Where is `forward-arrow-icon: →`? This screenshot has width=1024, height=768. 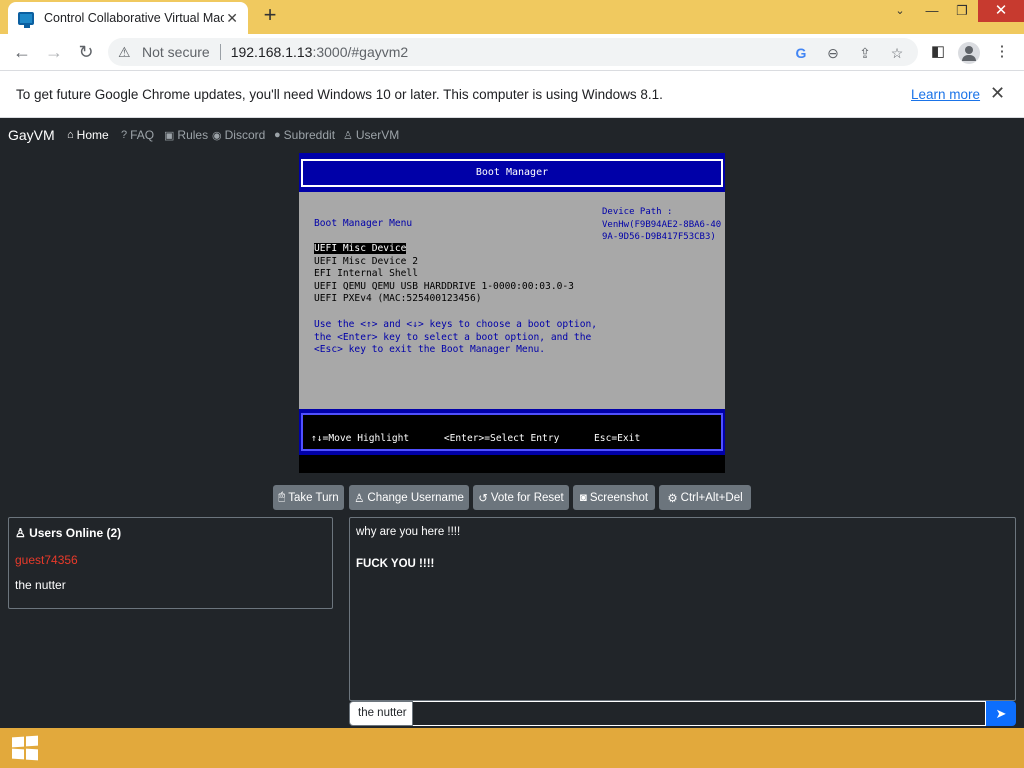
forward-arrow-icon: → is located at coordinates (54, 52).